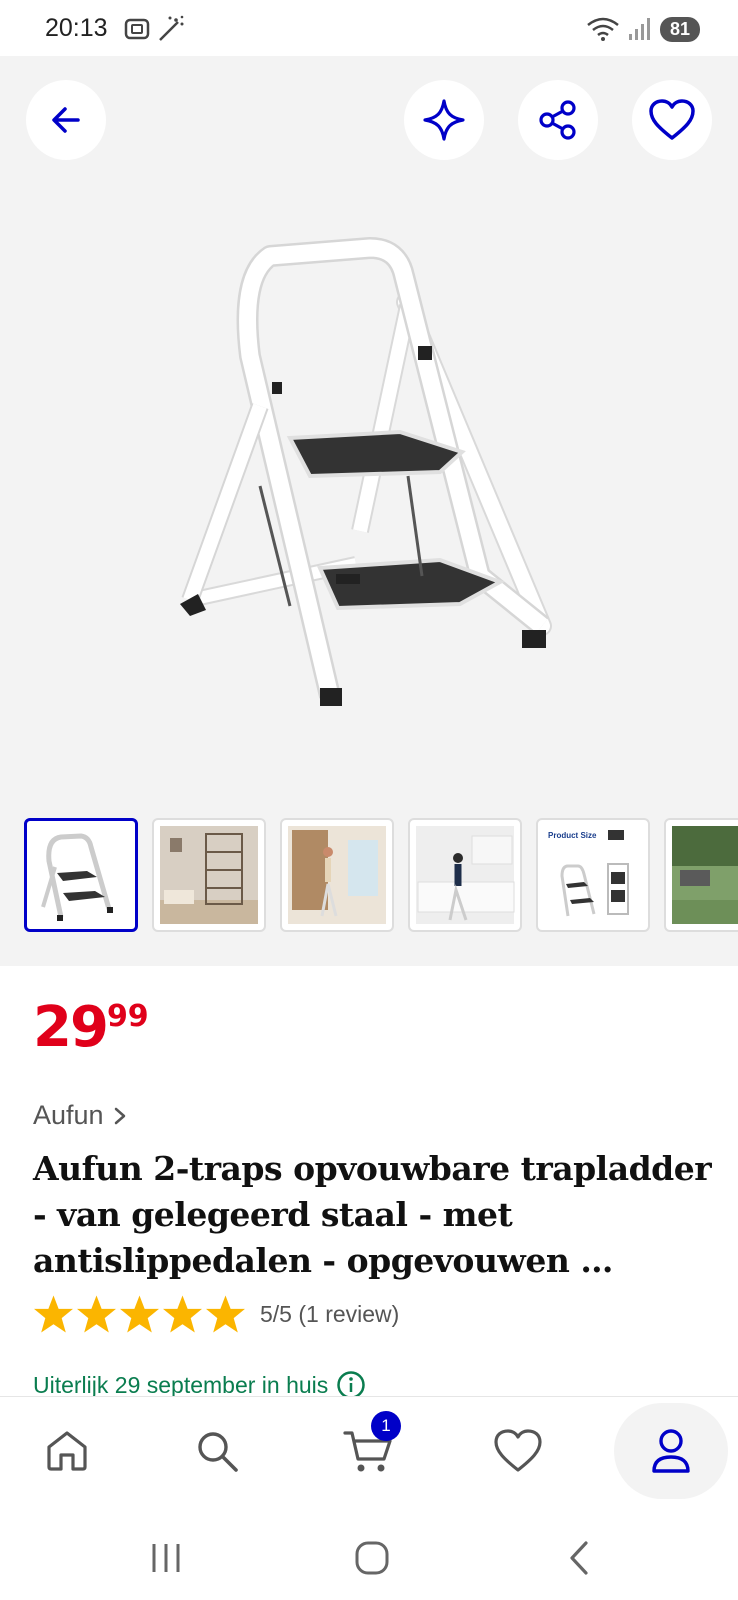 The width and height of the screenshot is (738, 1600). What do you see at coordinates (119, 1115) in the screenshot?
I see `chevron-right-icon` at bounding box center [119, 1115].